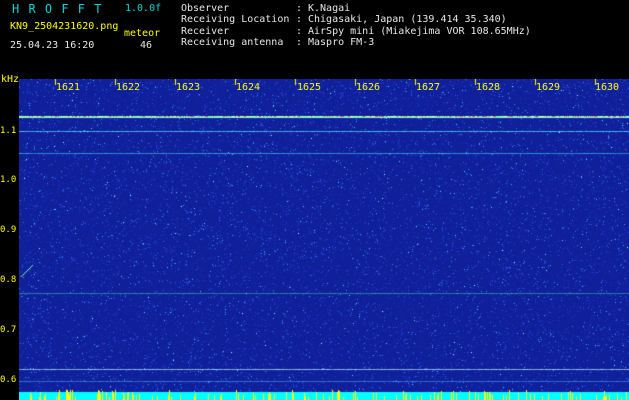 The image size is (629, 400). I want to click on x-tick-label: 1630, so click(607, 87).